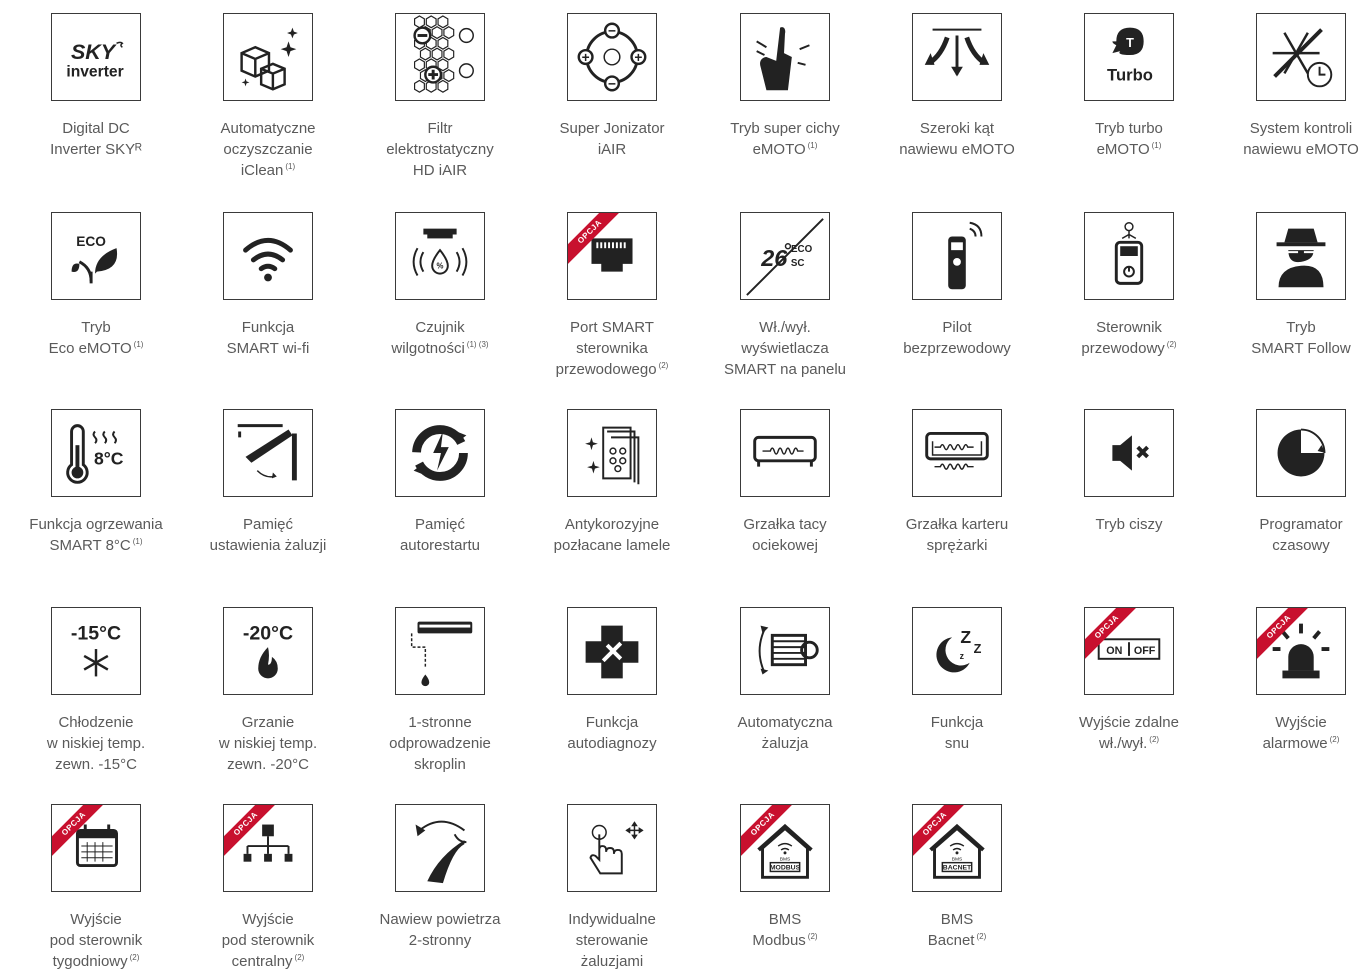 The image size is (1366, 972). Describe the element at coordinates (612, 369) in the screenshot. I see `caption-line: przewodowego (2)` at that location.